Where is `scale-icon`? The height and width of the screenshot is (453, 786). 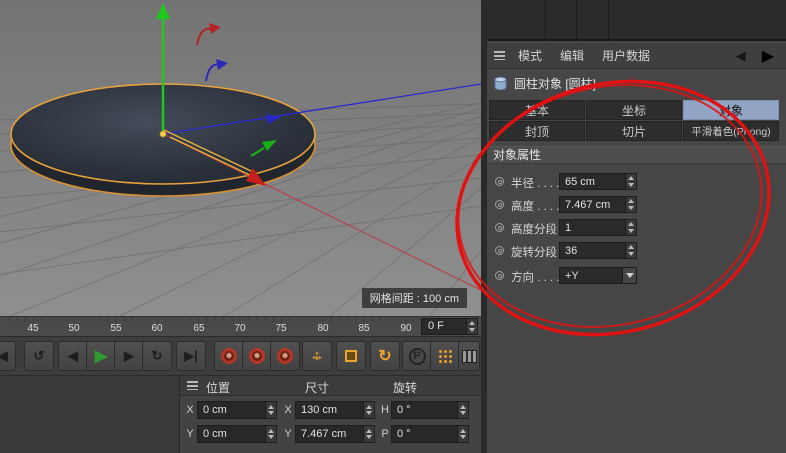
scale-icon is located at coordinates (351, 356).